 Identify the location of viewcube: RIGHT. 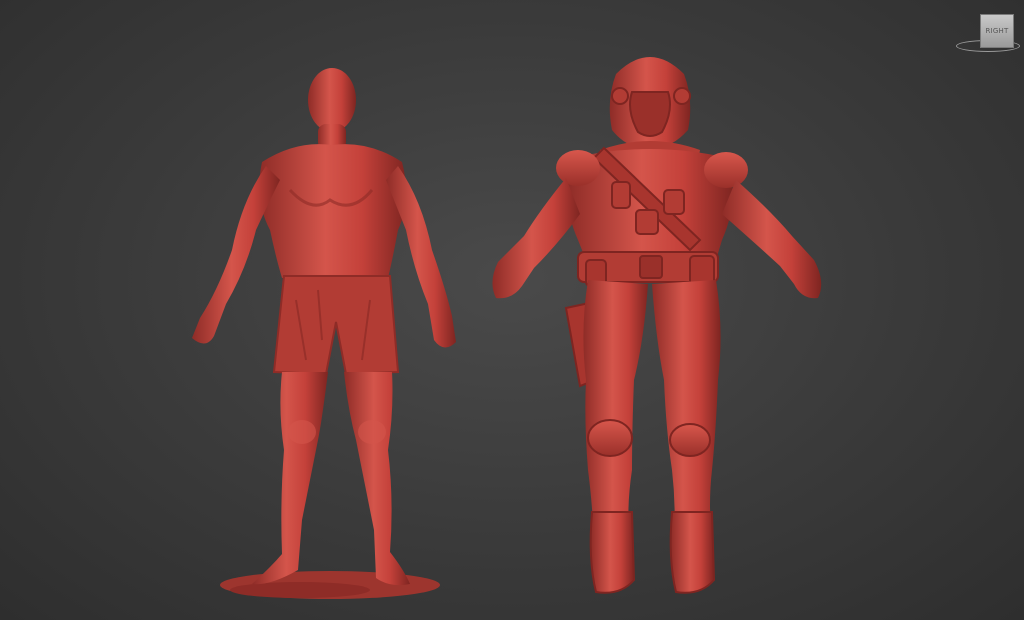
(997, 31).